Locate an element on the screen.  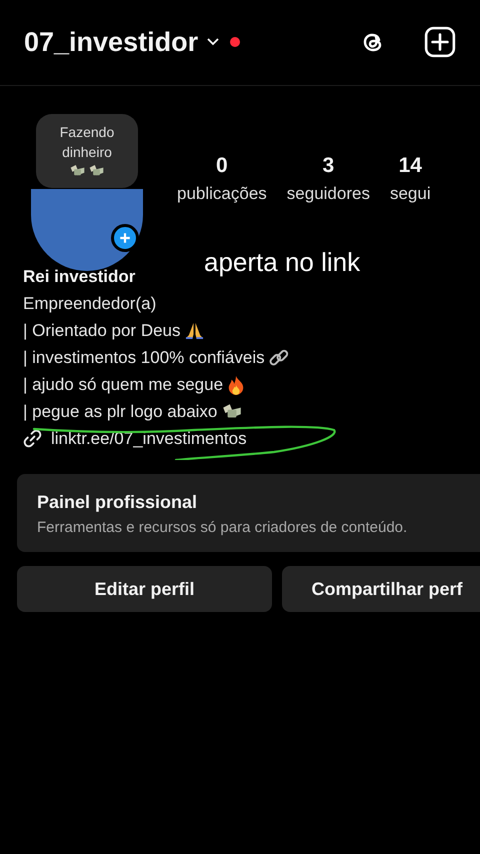
plus-icon is located at coordinates (125, 238).